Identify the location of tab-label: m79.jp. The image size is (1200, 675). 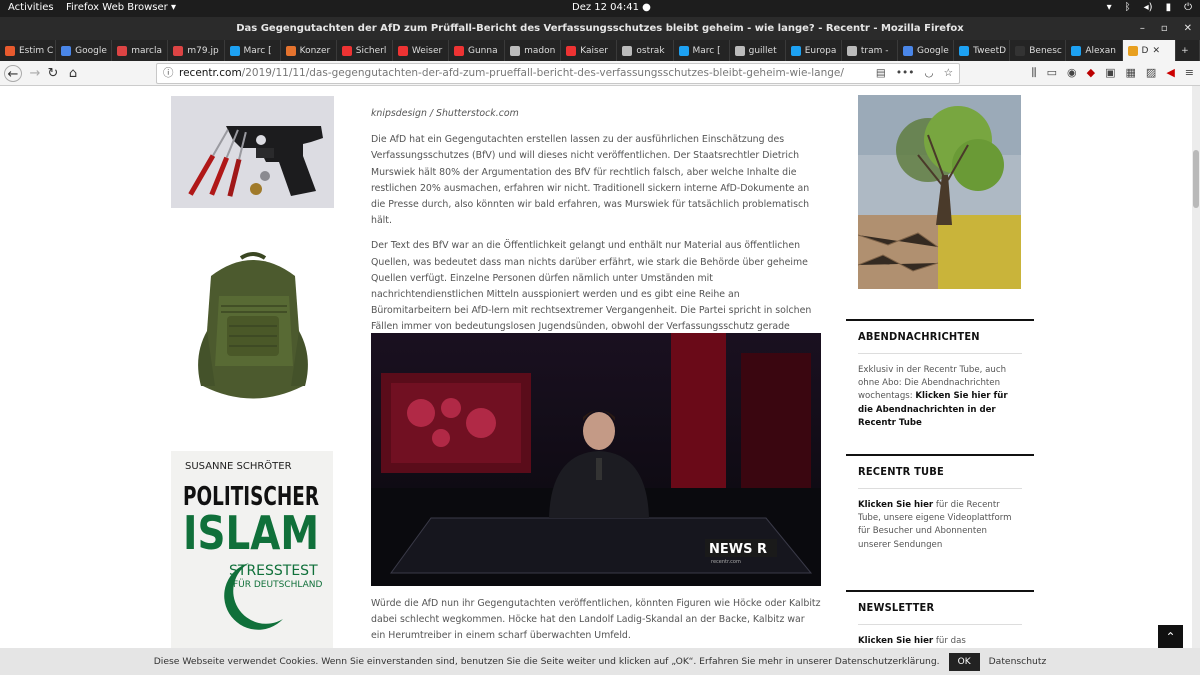
(203, 50).